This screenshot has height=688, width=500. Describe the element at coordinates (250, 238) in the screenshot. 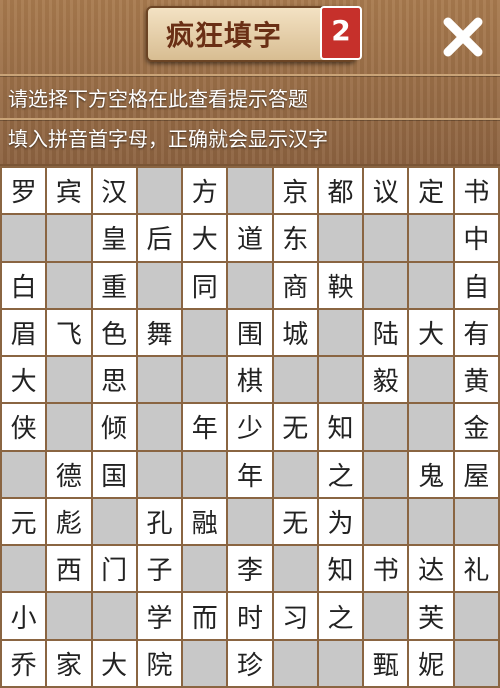

I see `grid-cell-filled: 道` at that location.